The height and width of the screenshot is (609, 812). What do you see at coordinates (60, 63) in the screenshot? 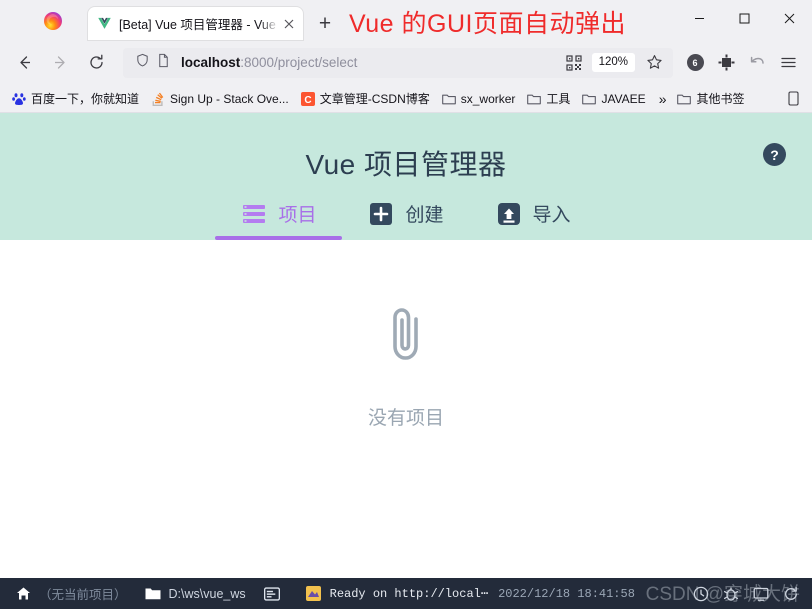
I see `forward-arrow-icon` at bounding box center [60, 63].